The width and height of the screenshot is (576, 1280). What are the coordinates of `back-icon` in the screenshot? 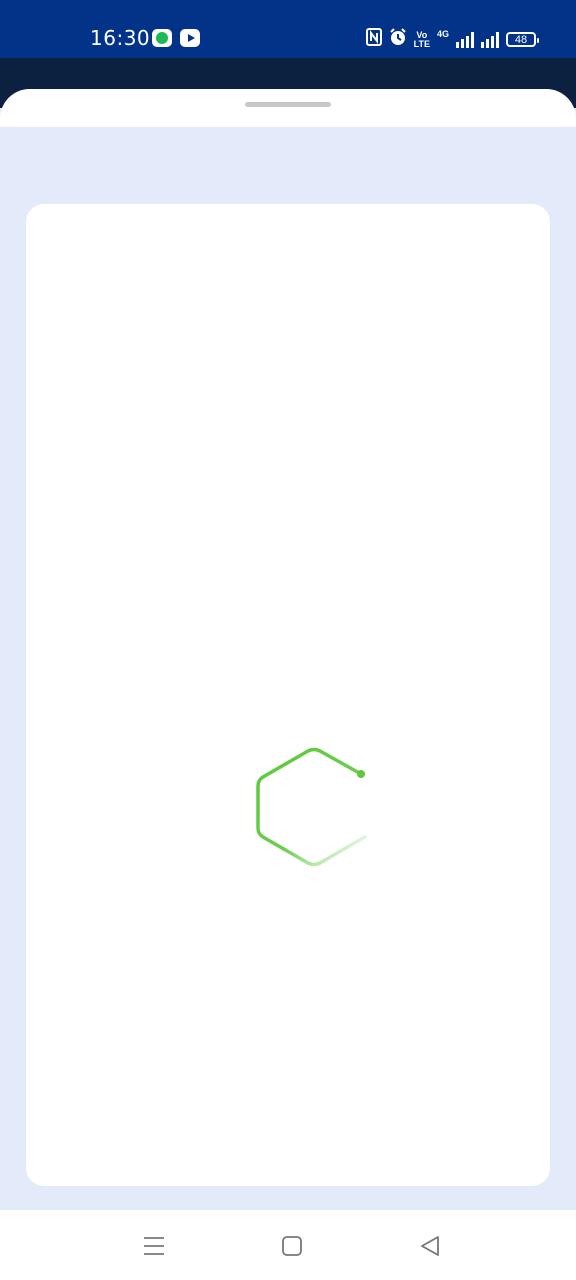 It's located at (430, 1246).